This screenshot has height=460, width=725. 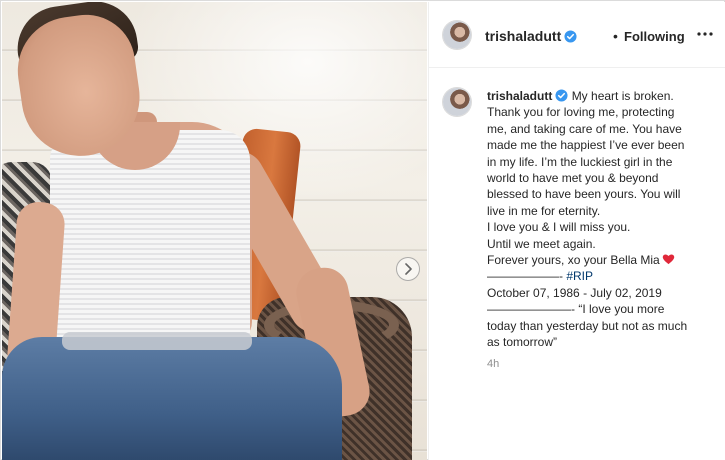 I want to click on post-timestamp: 4h, so click(x=493, y=364).